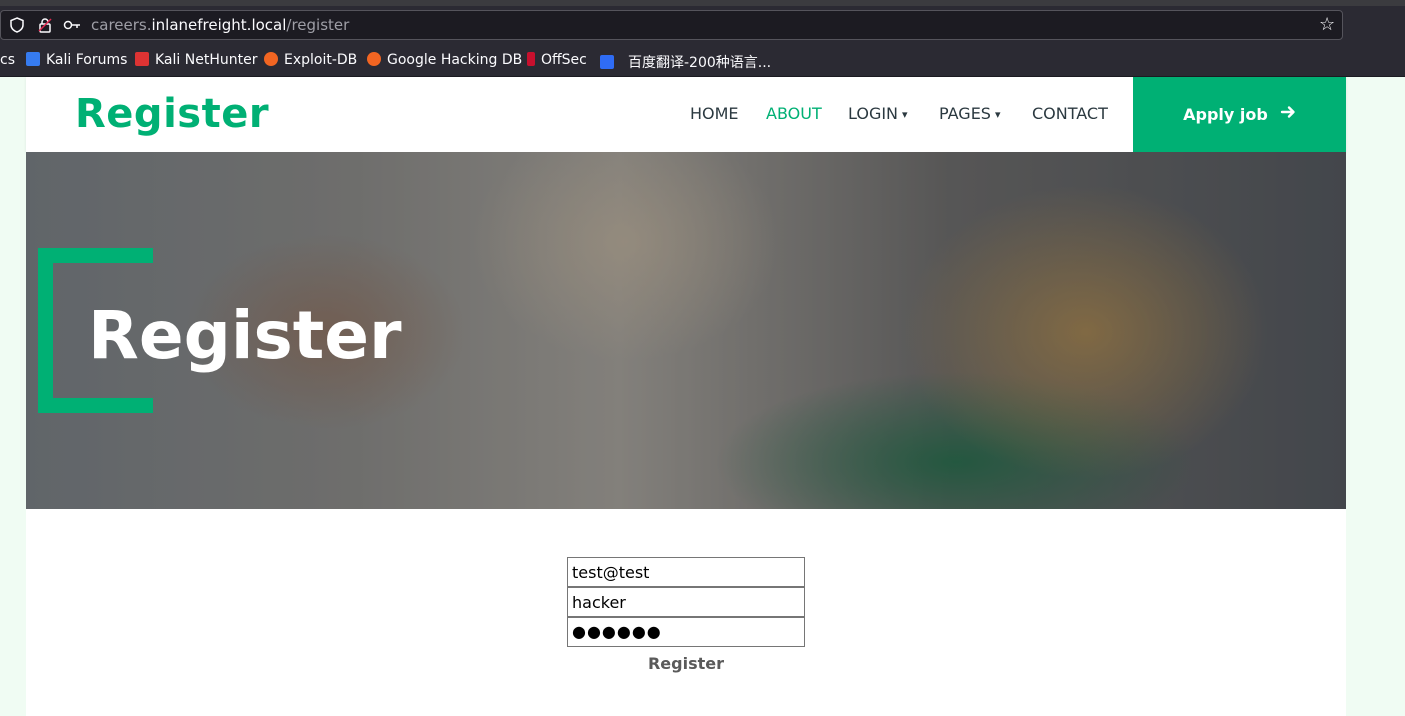 This screenshot has height=716, width=1405. What do you see at coordinates (686, 602) in the screenshot?
I see `username-input` at bounding box center [686, 602].